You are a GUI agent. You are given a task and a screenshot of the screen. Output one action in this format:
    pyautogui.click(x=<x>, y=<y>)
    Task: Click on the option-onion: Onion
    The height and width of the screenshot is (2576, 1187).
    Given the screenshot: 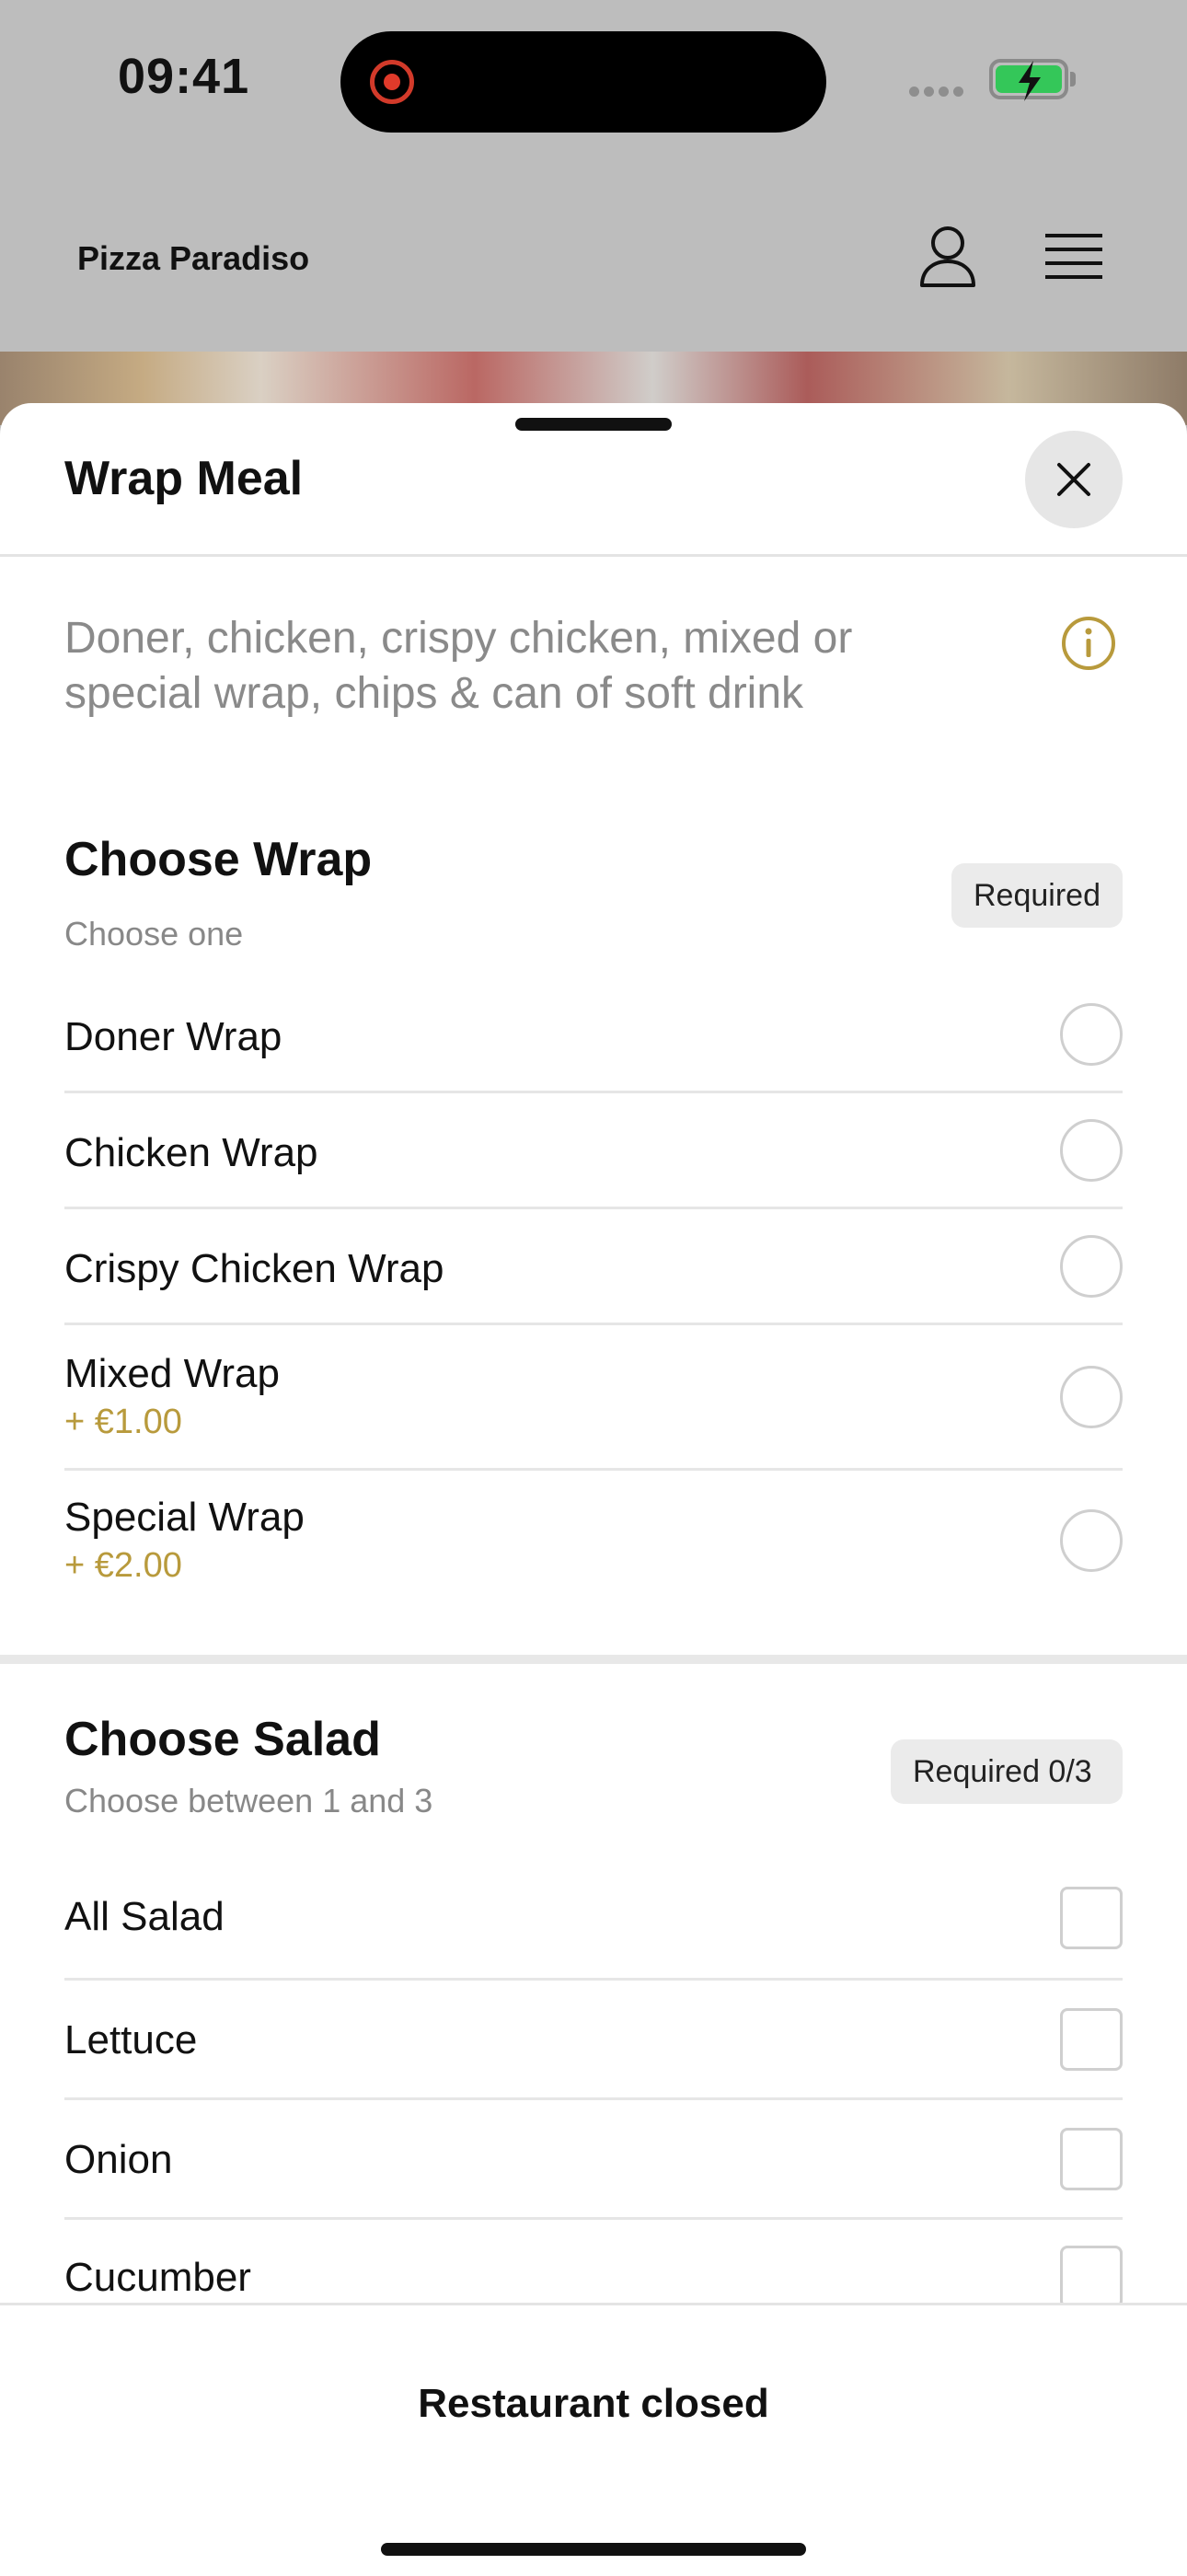 What is the action you would take?
    pyautogui.click(x=593, y=2160)
    